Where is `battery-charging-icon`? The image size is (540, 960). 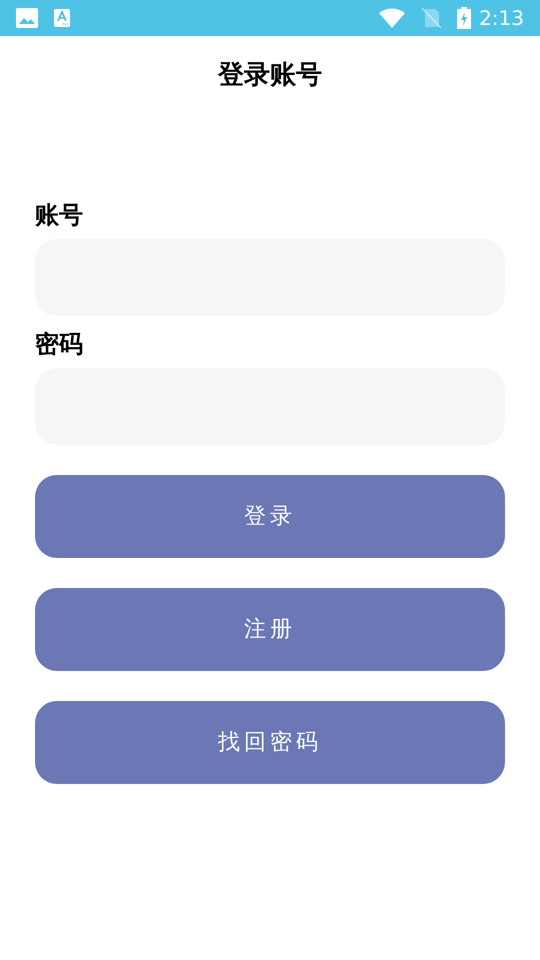 battery-charging-icon is located at coordinates (464, 18).